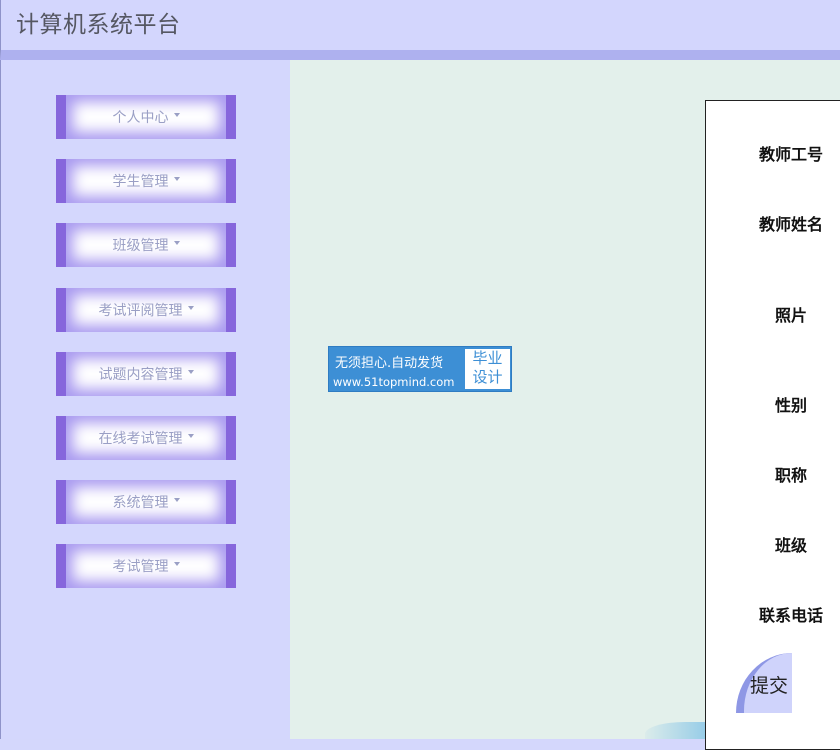 The image size is (840, 750). Describe the element at coordinates (394, 382) in the screenshot. I see `badge-url: www.51topmind.com` at that location.